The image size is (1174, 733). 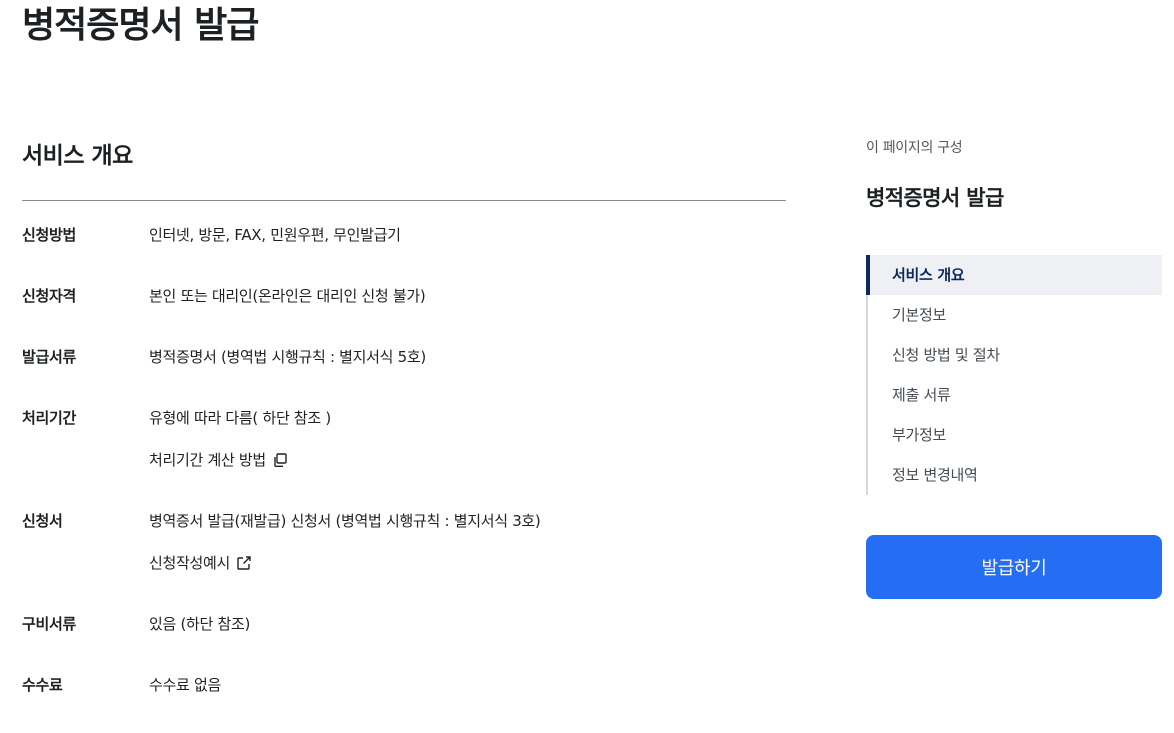 I want to click on application-example-link: 신청작성예시, so click(x=200, y=563).